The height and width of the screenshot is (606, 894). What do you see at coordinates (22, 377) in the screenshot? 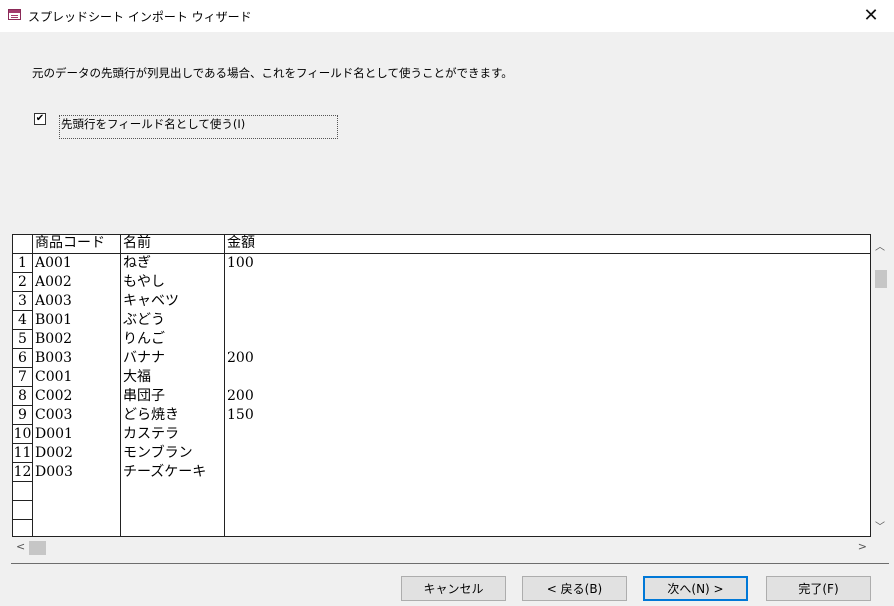
I see `row-number: 7` at bounding box center [22, 377].